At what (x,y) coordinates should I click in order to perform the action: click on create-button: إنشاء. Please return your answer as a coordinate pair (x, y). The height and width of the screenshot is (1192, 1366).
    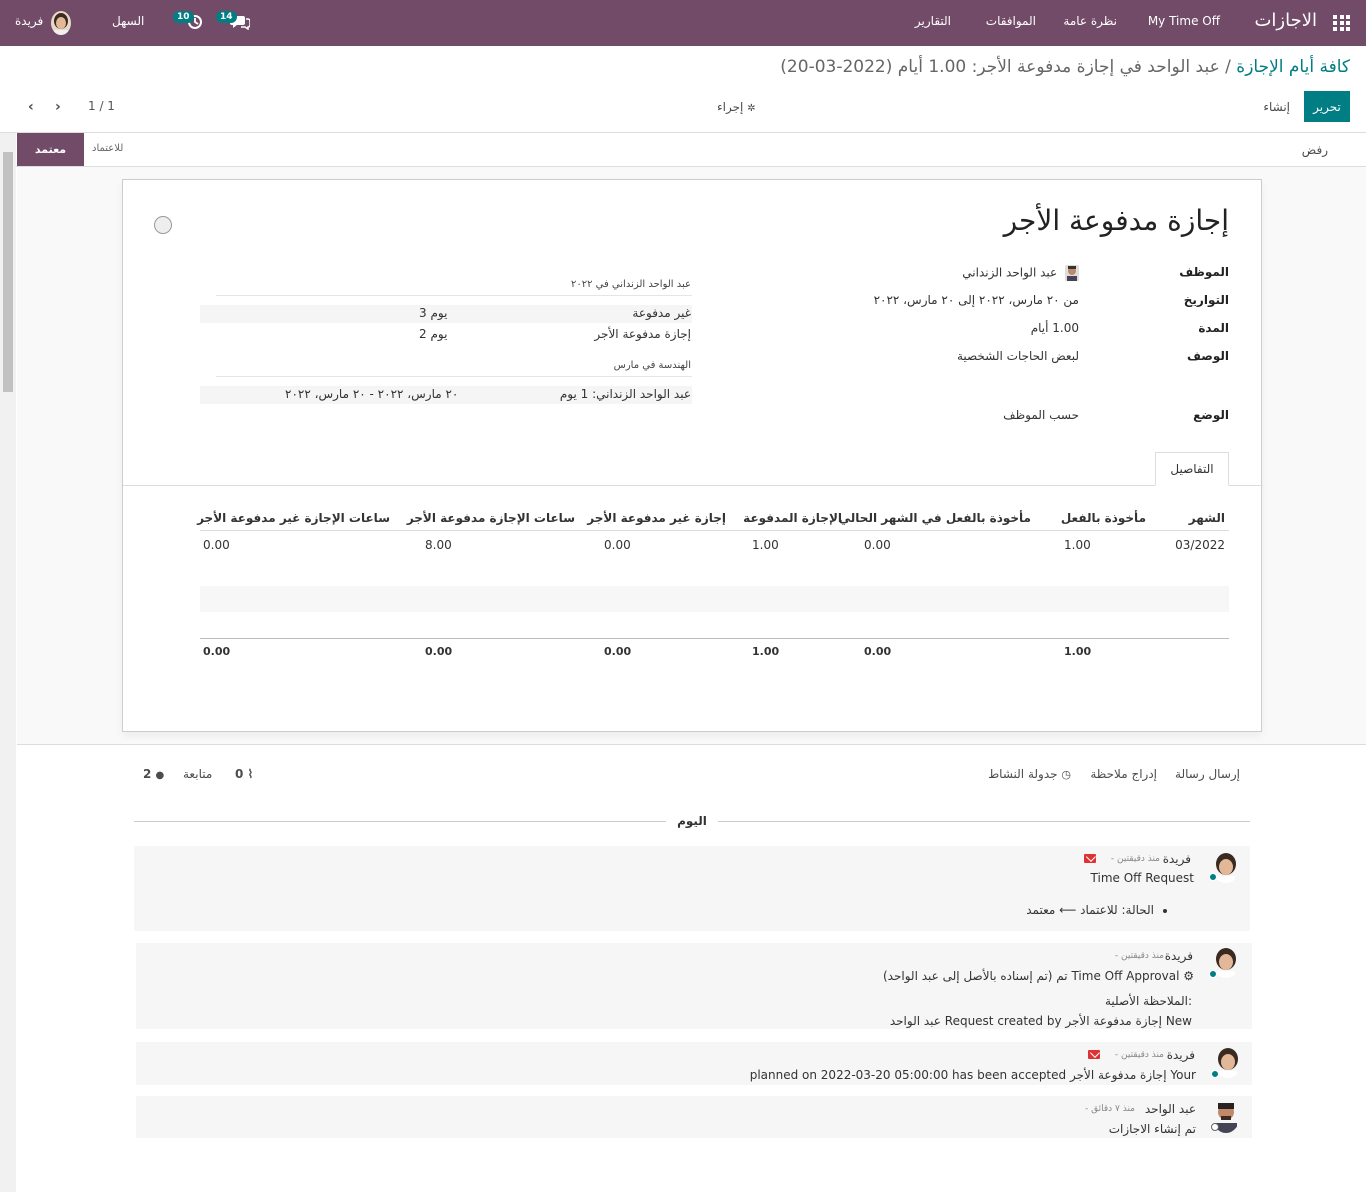
    Looking at the image, I should click on (1276, 107).